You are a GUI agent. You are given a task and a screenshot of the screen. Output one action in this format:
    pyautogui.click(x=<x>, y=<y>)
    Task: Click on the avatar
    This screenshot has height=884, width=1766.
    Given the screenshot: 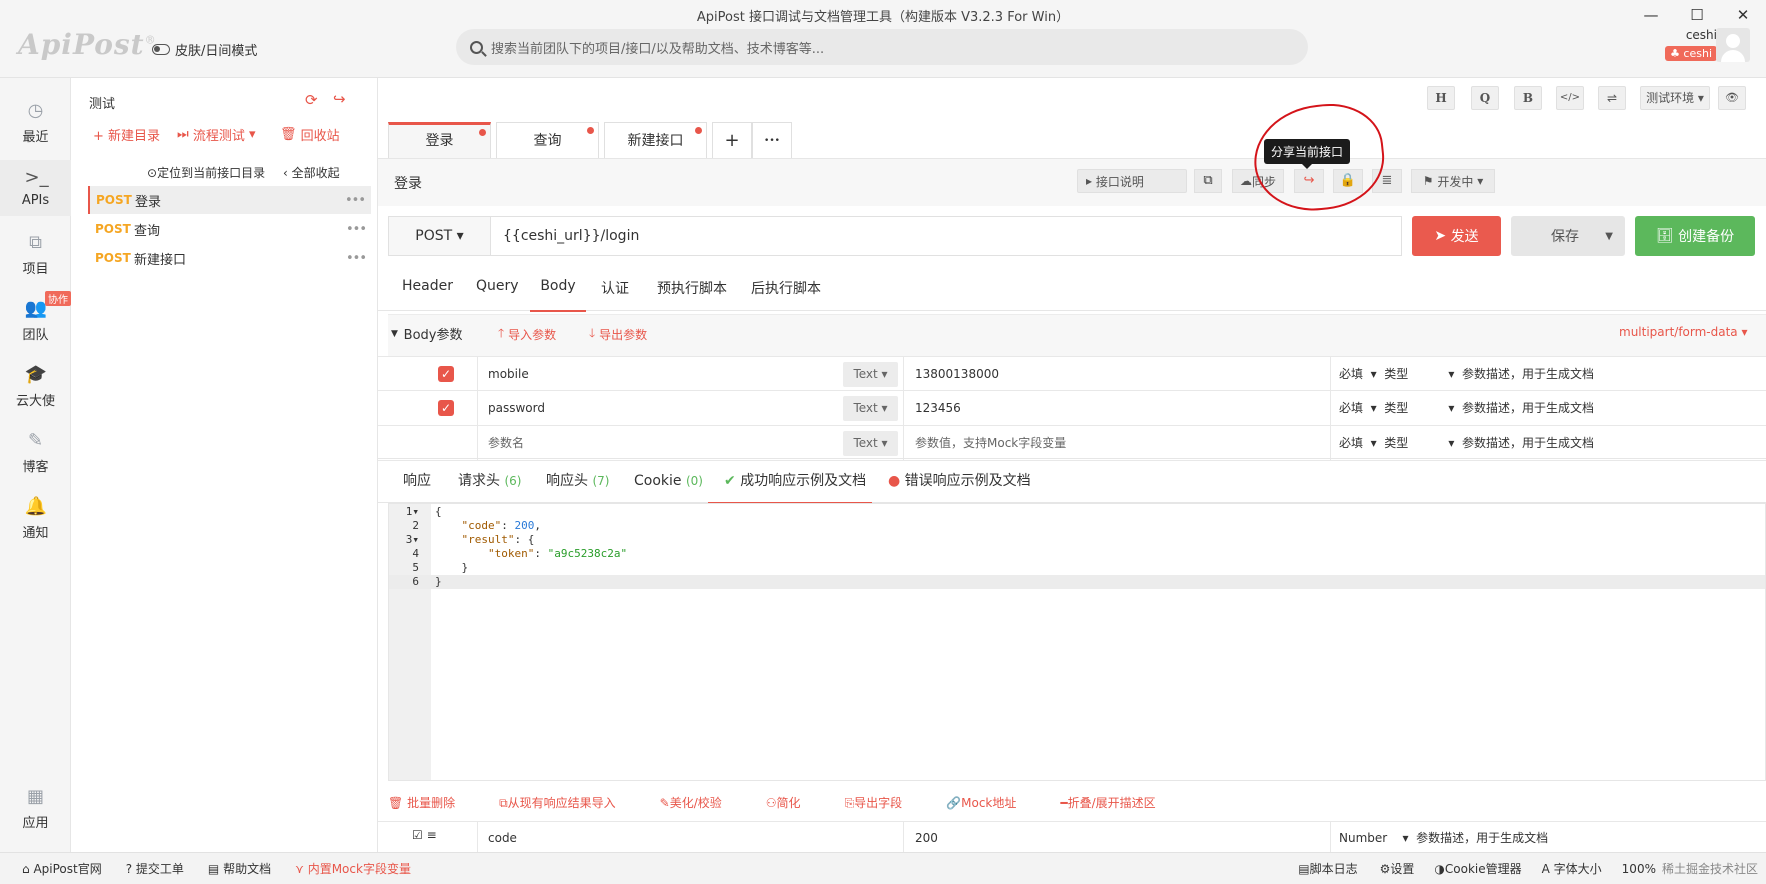 What is the action you would take?
    pyautogui.click(x=1733, y=45)
    